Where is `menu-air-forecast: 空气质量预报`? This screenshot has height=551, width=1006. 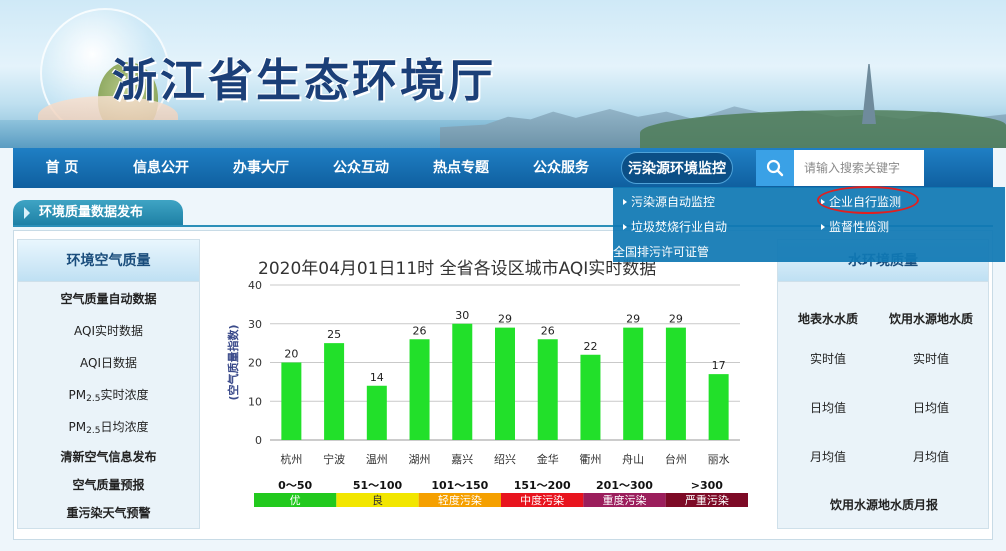
menu-air-forecast: 空气质量预报 is located at coordinates (108, 484).